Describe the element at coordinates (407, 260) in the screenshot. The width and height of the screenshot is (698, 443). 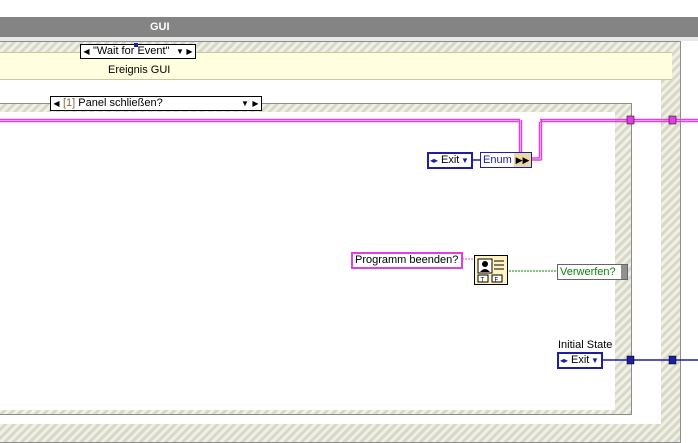
I see `prompt-string-constant: Programm beenden?` at that location.